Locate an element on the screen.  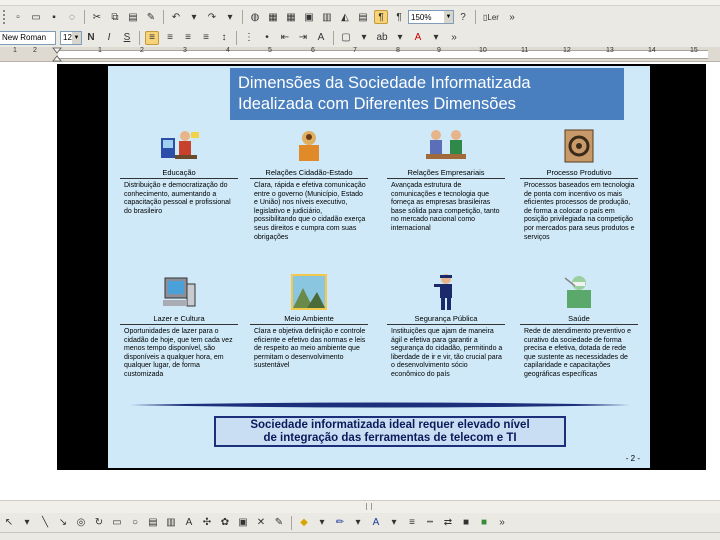
line-spacing-icon: ↕ is located at coordinates (224, 38).